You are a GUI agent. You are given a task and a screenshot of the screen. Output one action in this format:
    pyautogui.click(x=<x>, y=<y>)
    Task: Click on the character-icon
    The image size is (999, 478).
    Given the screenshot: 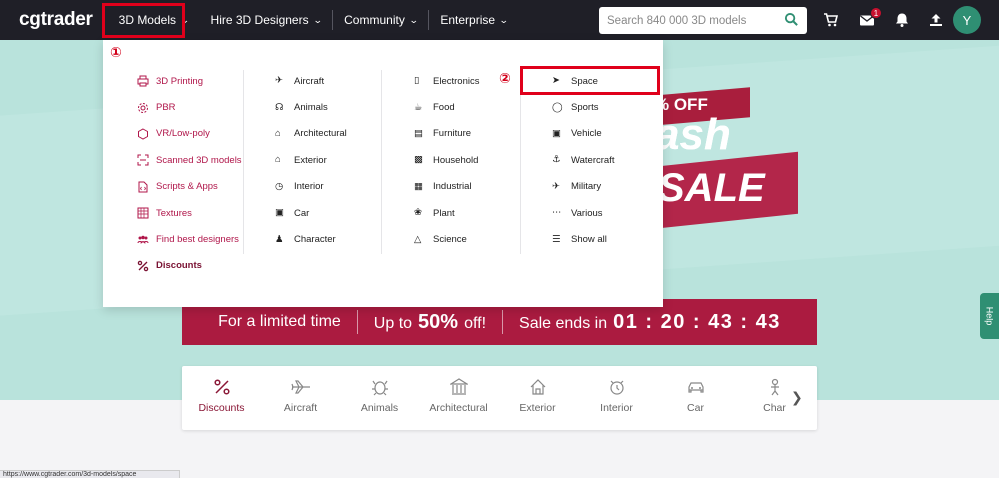 What is the action you would take?
    pyautogui.click(x=774, y=387)
    